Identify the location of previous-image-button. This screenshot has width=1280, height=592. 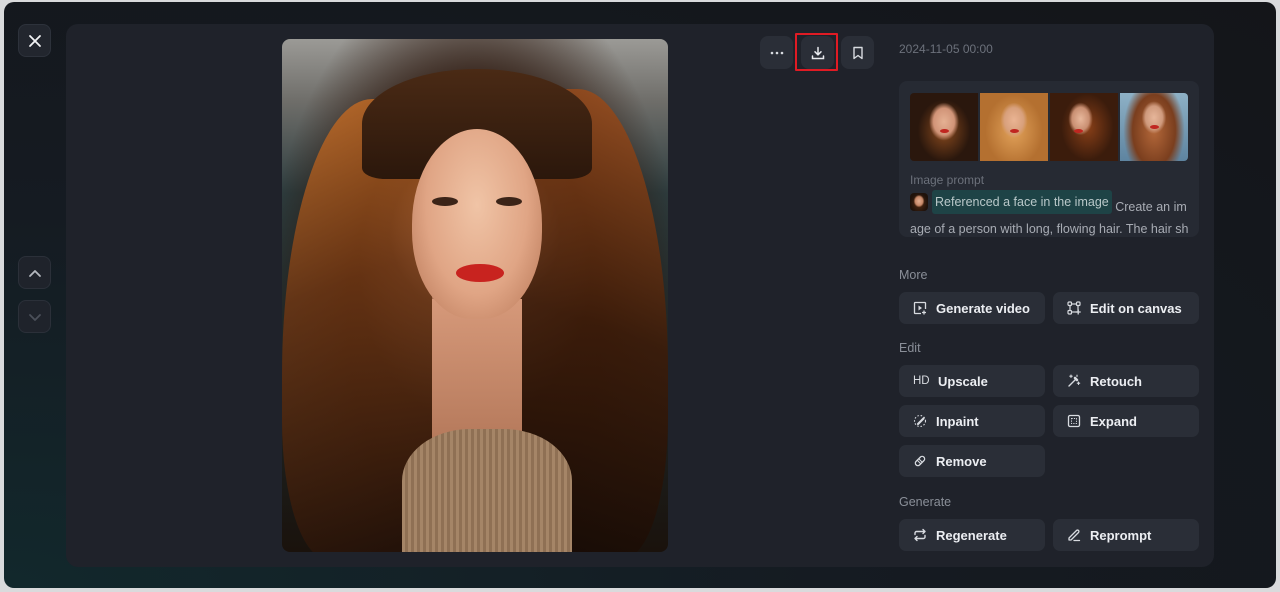
(34, 272).